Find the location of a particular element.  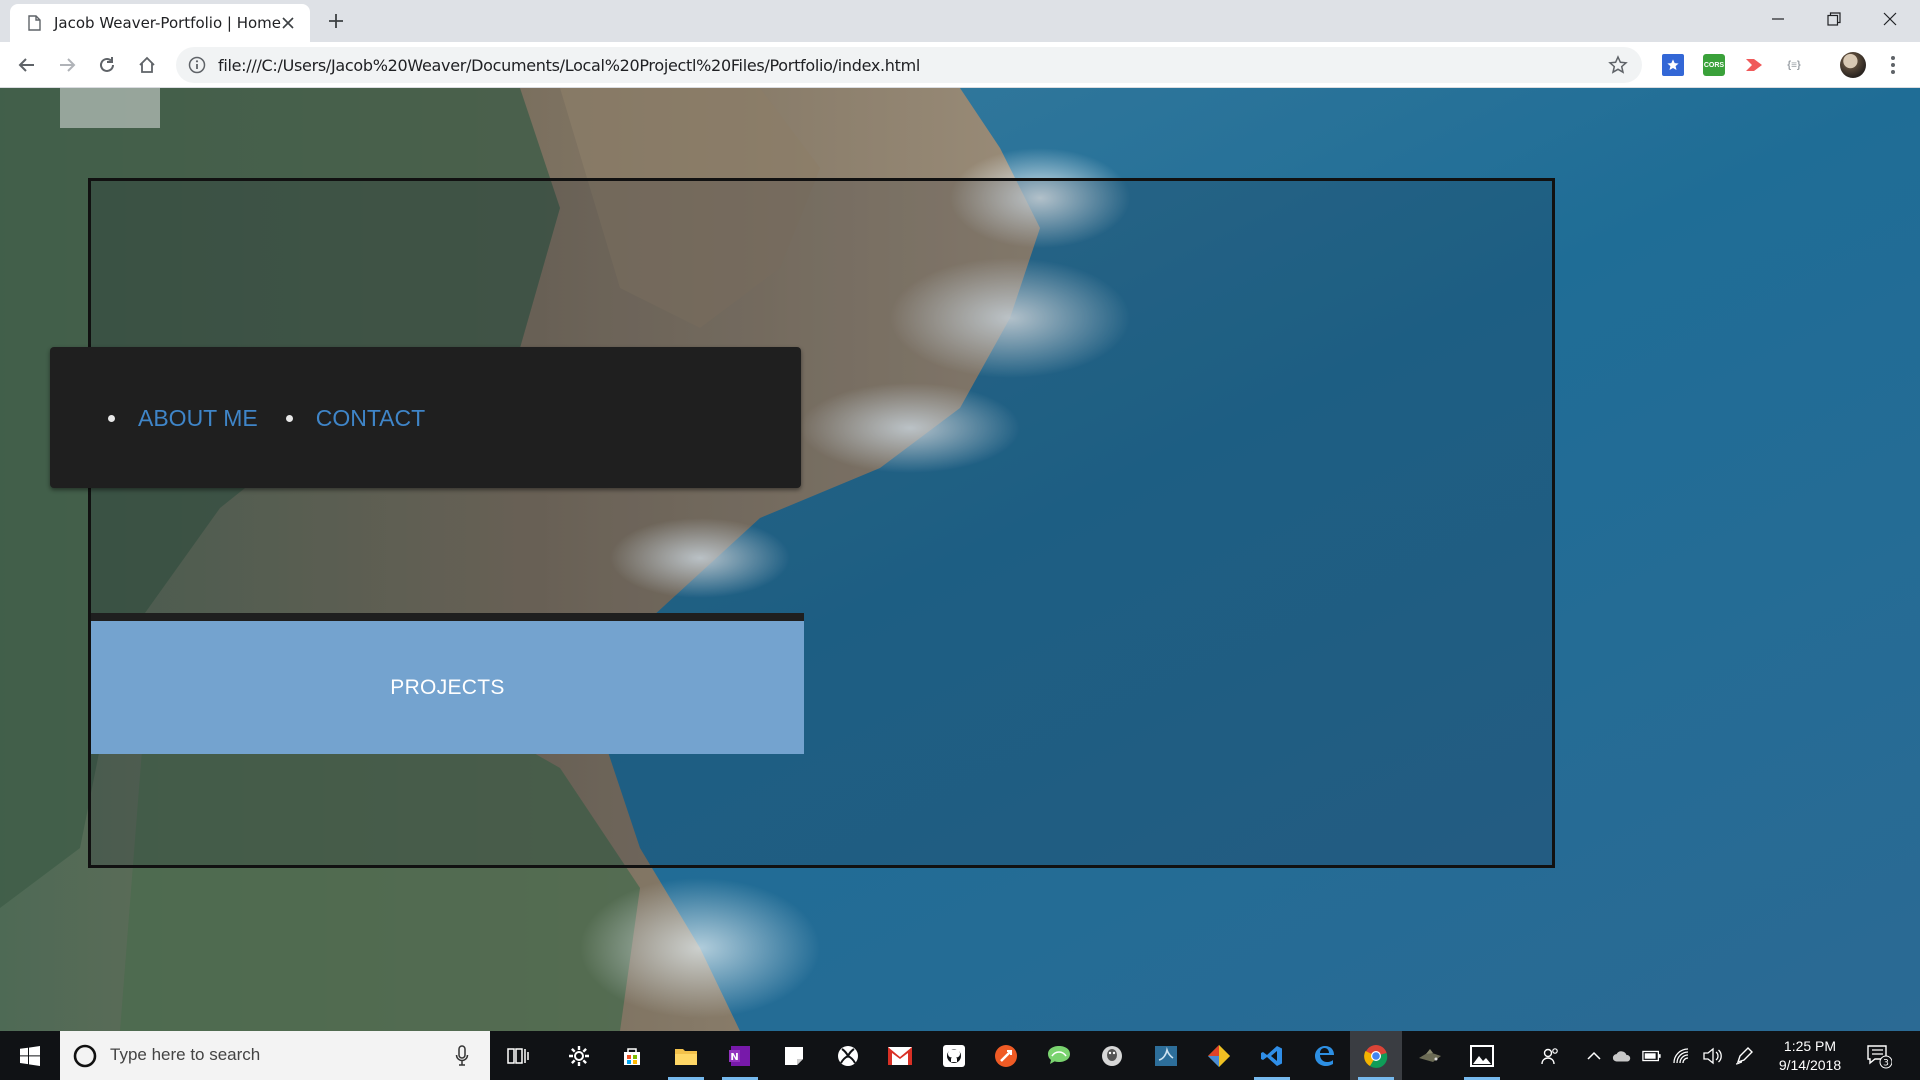

projects-button: PROJECTS is located at coordinates (447, 687).